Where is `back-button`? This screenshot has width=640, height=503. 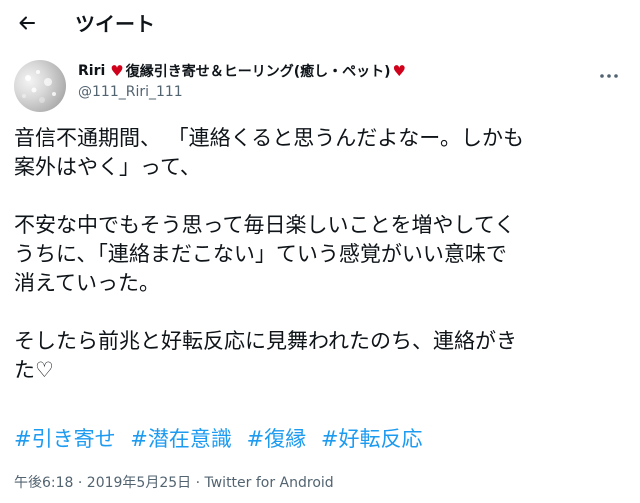 back-button is located at coordinates (27, 25).